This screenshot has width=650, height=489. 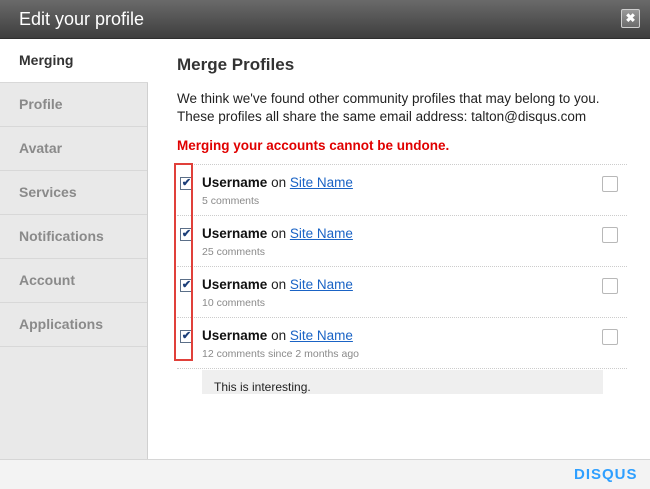 What do you see at coordinates (73, 237) in the screenshot?
I see `sidebar-item-notifications: Notifications` at bounding box center [73, 237].